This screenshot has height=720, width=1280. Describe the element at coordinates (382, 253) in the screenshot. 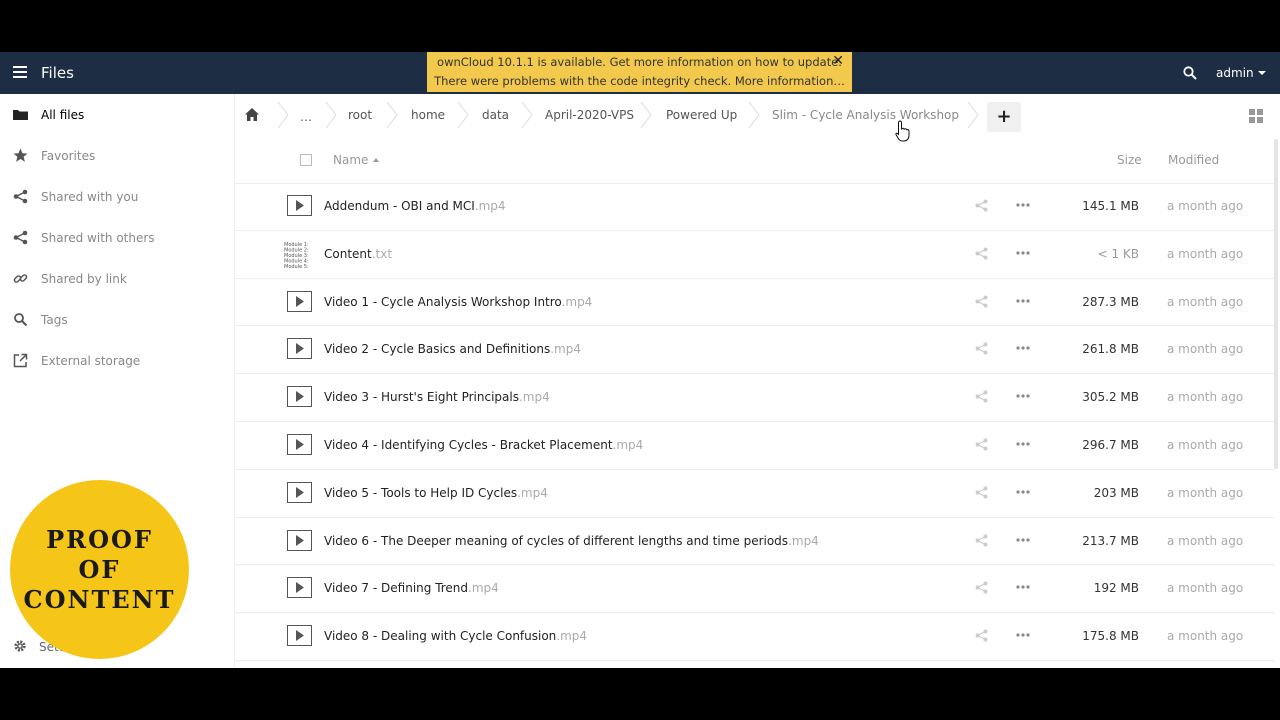

I see `file-extension: .txt` at that location.